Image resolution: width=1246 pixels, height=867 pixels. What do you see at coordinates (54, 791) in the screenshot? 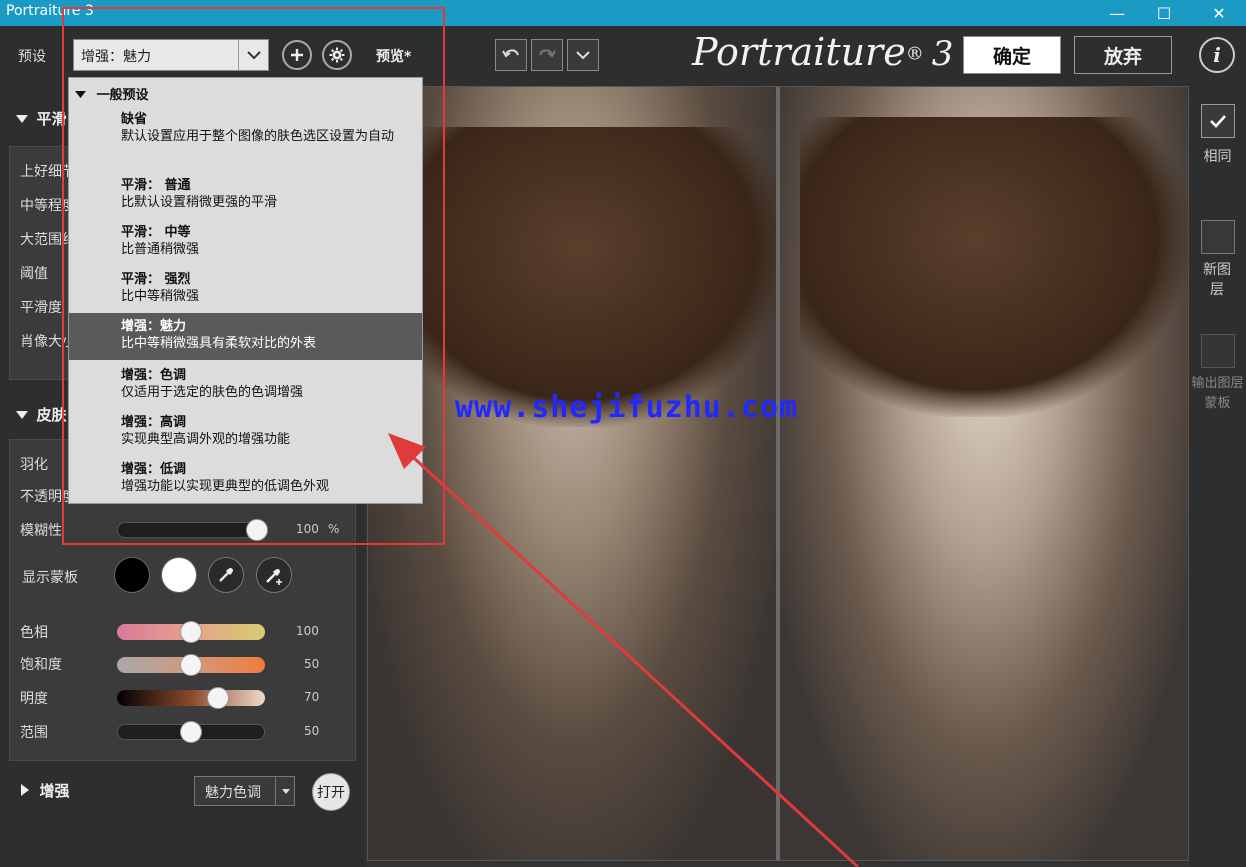
I see `enhance-header-label: 增强` at bounding box center [54, 791].